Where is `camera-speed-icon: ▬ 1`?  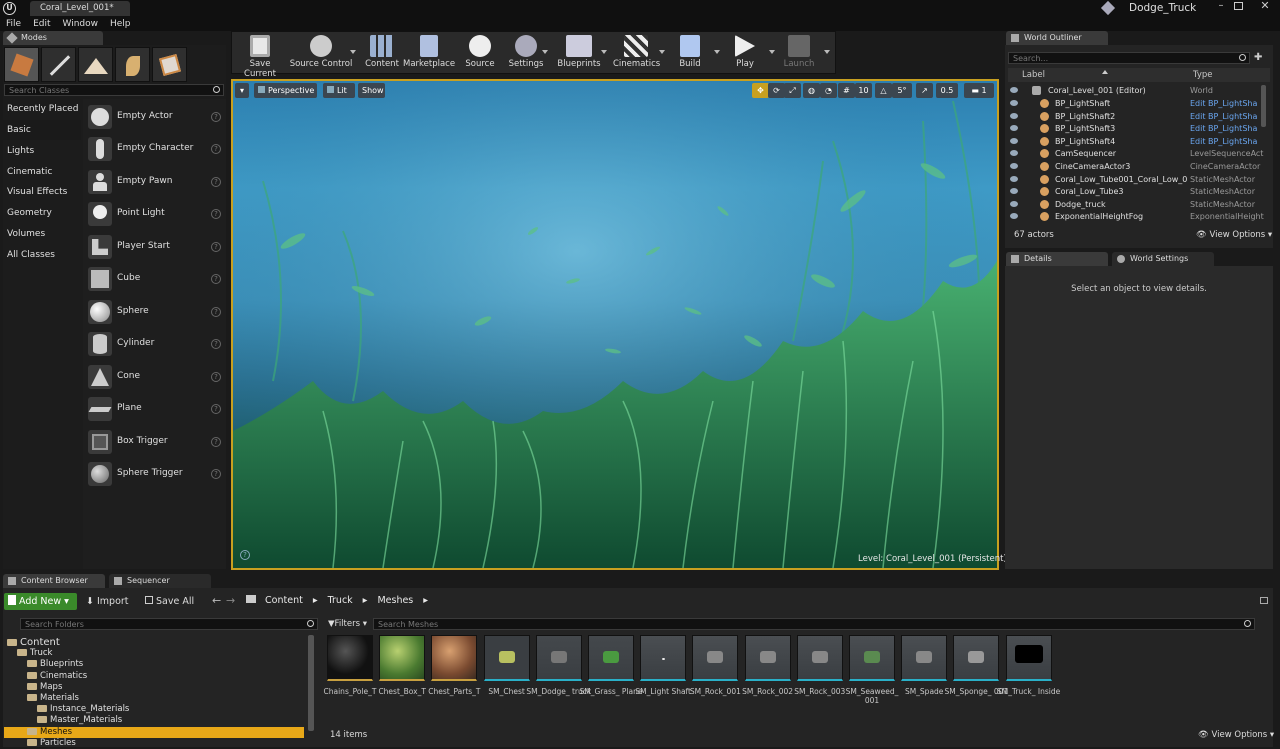 camera-speed-icon: ▬ 1 is located at coordinates (979, 90).